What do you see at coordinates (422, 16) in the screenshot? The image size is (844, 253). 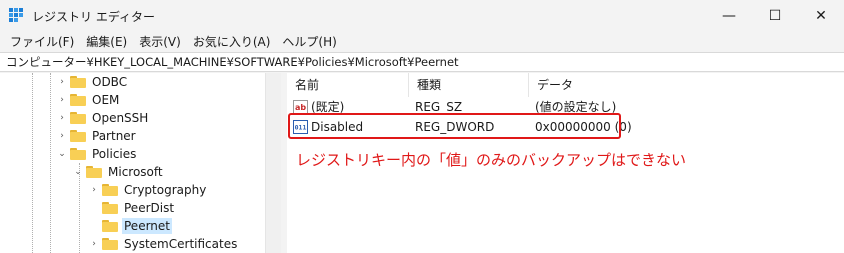 I see `title-bar: レジストリ エディター — ☐ ✕` at bounding box center [422, 16].